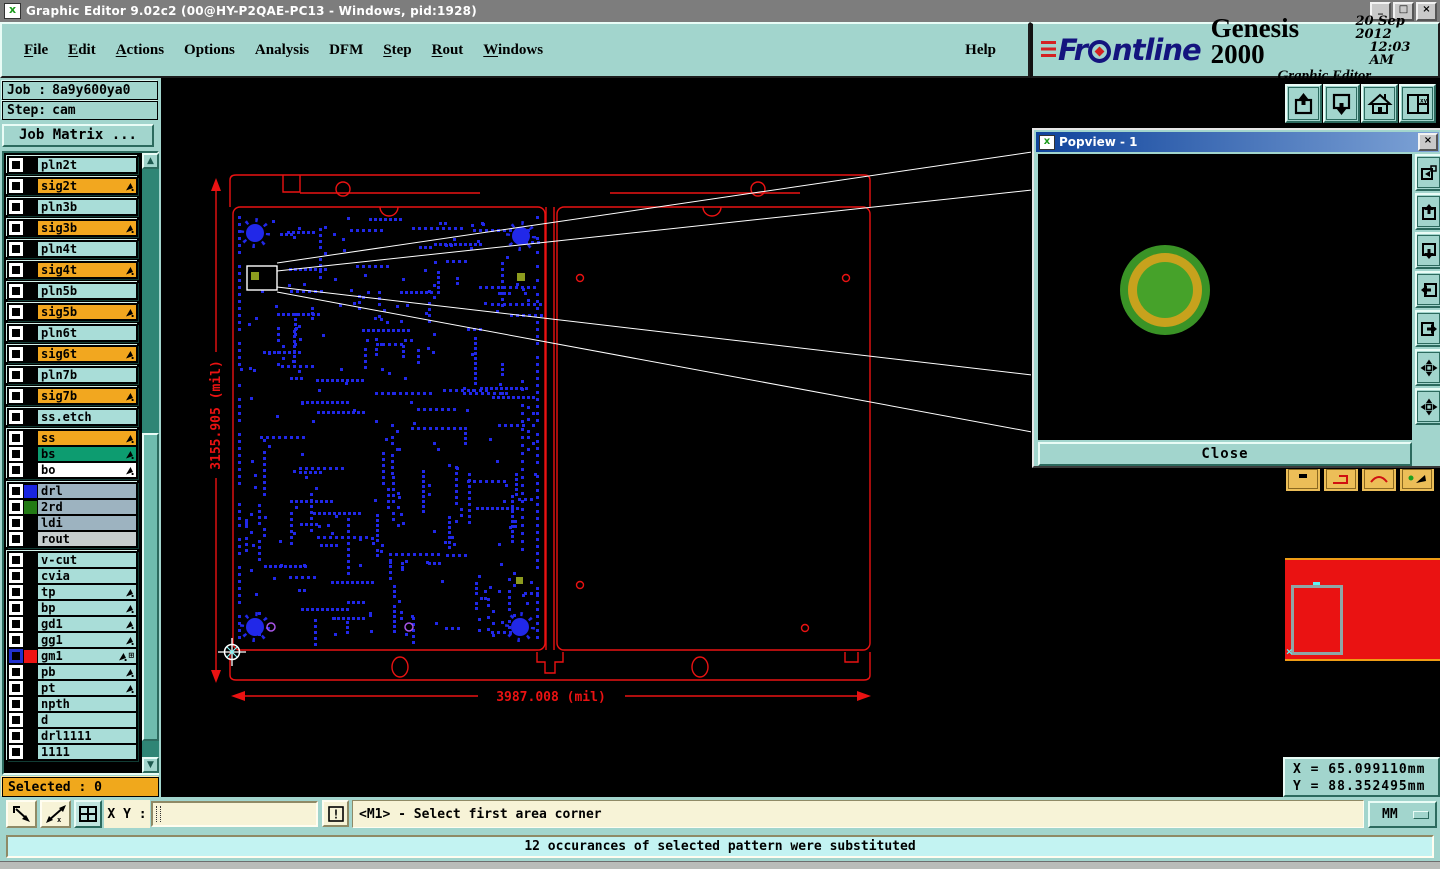 This screenshot has width=1440, height=869. What do you see at coordinates (1303, 103) in the screenshot?
I see `export-up-icon` at bounding box center [1303, 103].